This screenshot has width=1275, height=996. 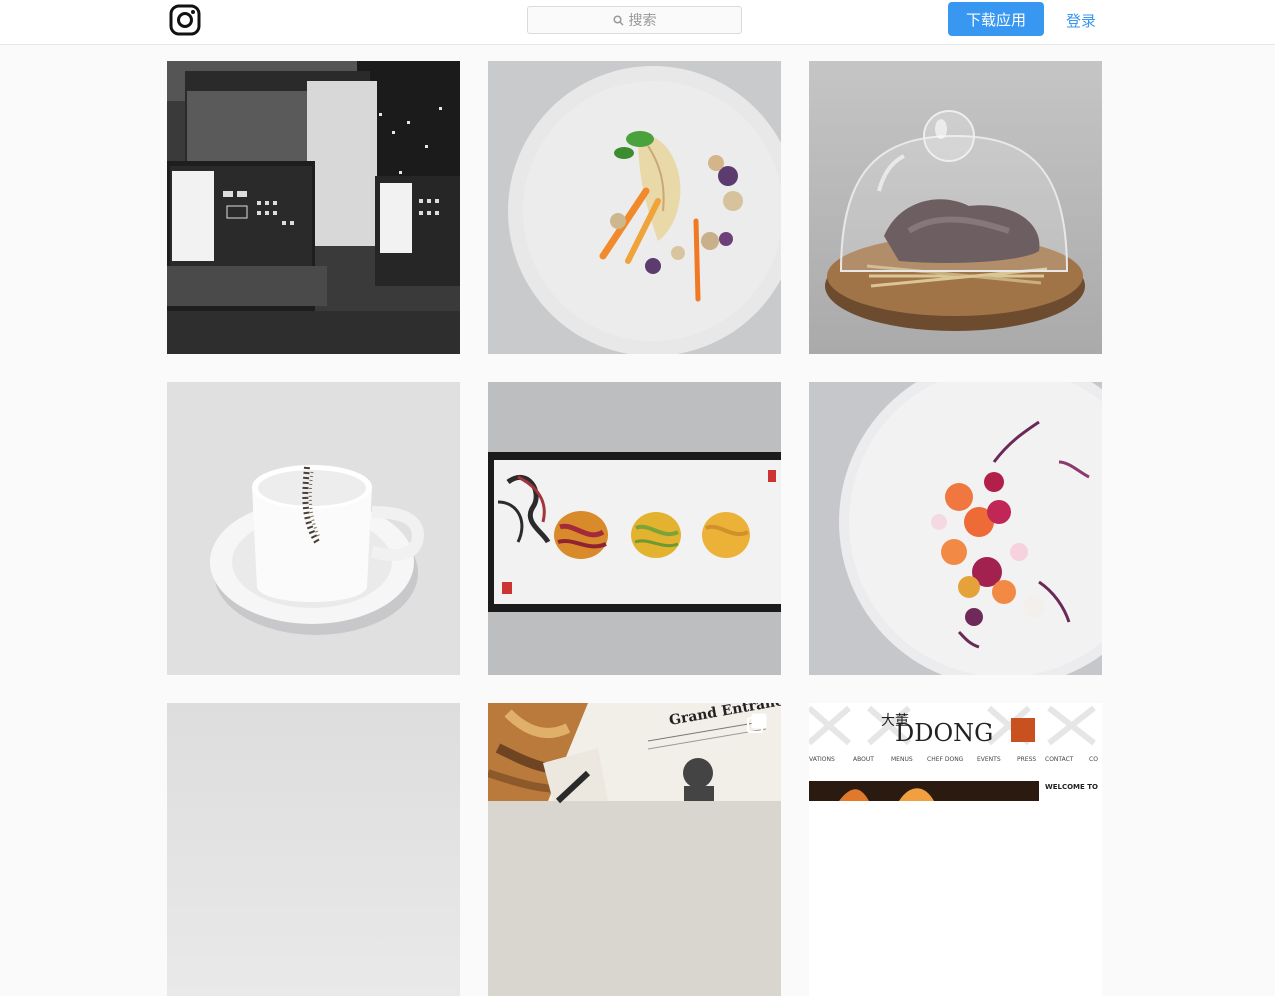 I want to click on brand-wordmark: DDONG, so click(x=944, y=733).